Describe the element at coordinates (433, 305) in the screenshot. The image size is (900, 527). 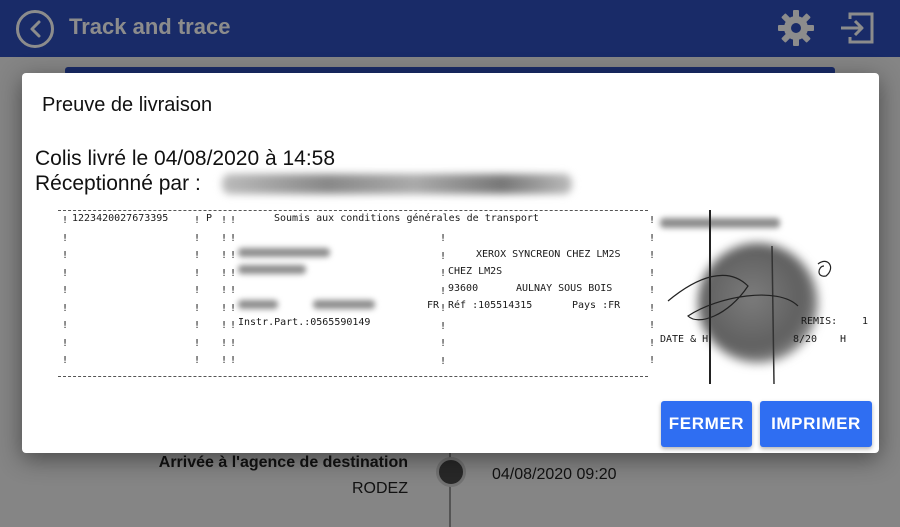
I see `scan-sender-country: FR` at that location.